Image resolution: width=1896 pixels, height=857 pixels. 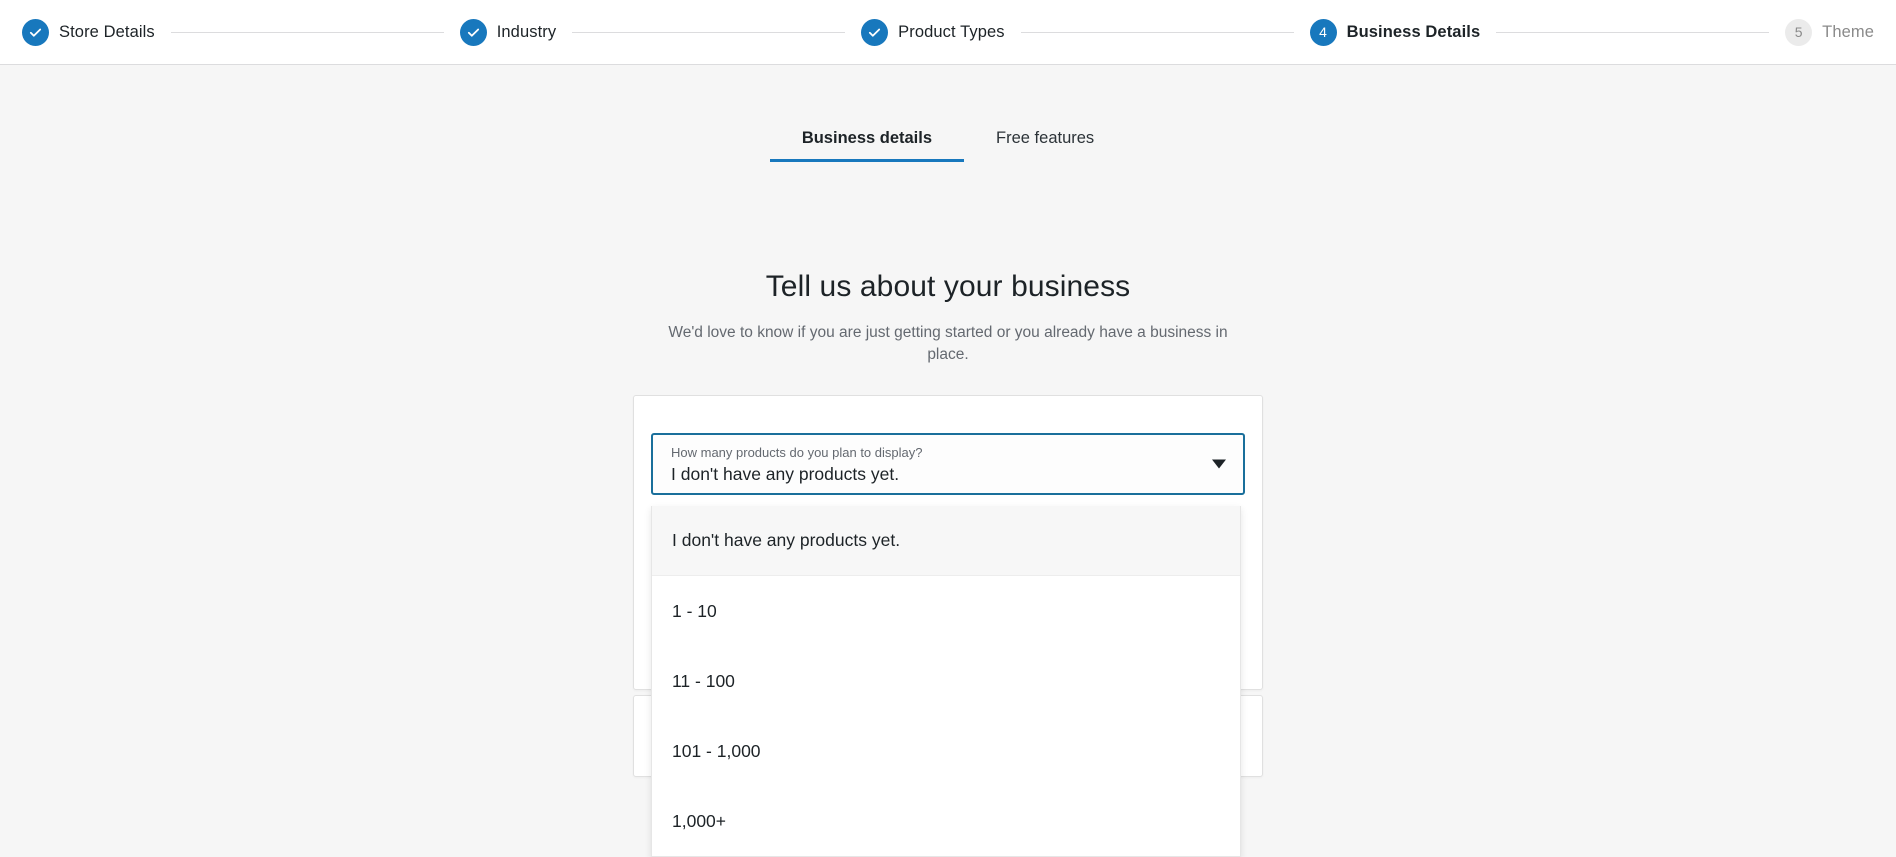 I want to click on tab-bar: Business details Free features, so click(x=948, y=143).